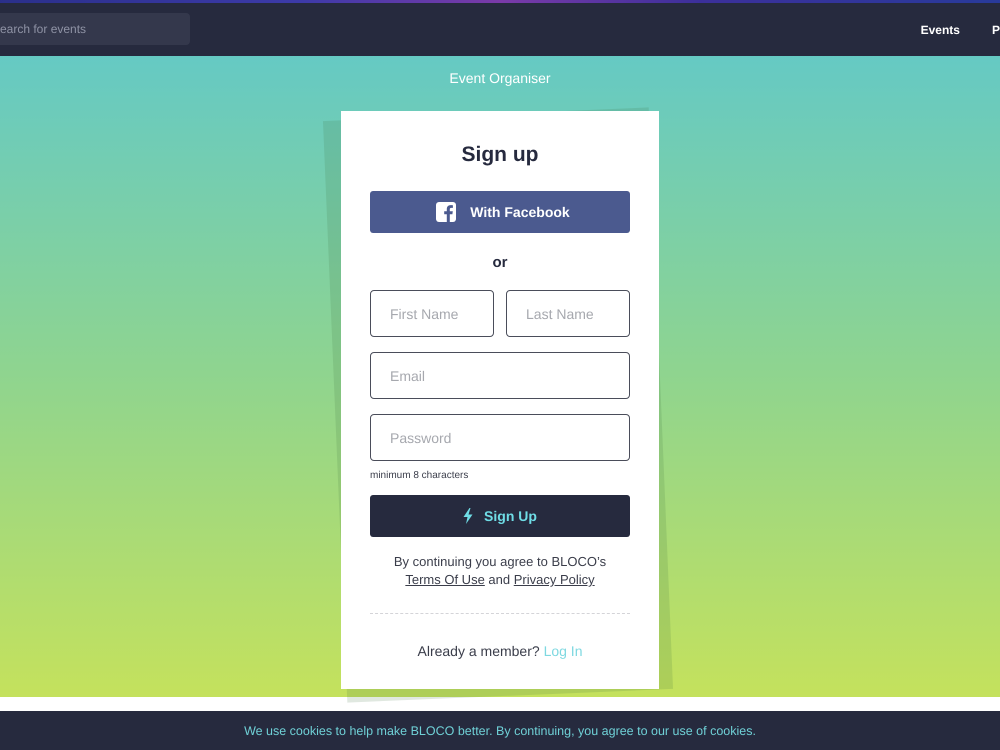  What do you see at coordinates (500, 375) in the screenshot?
I see `email-field: Email` at bounding box center [500, 375].